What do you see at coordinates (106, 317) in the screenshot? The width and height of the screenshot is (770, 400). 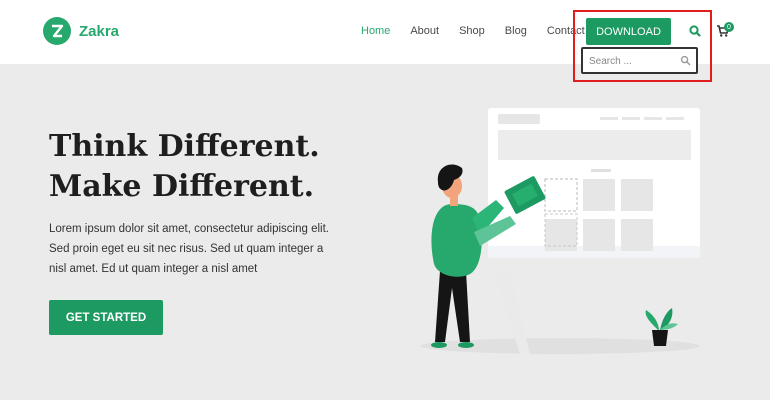 I see `get-started-button: GET STARTED` at bounding box center [106, 317].